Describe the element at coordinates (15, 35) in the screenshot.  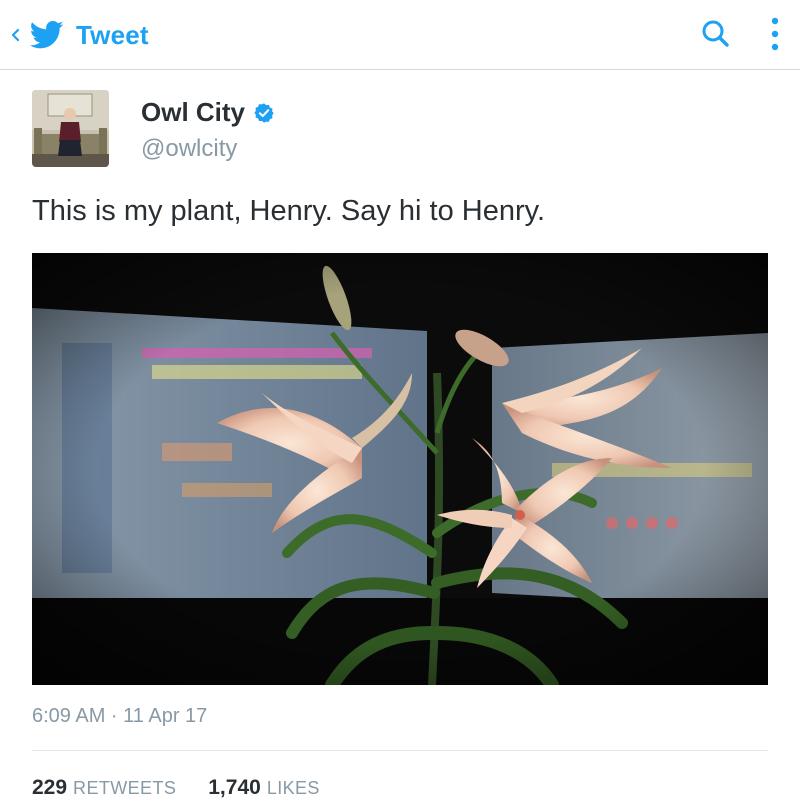
I see `chevron-left-icon` at that location.